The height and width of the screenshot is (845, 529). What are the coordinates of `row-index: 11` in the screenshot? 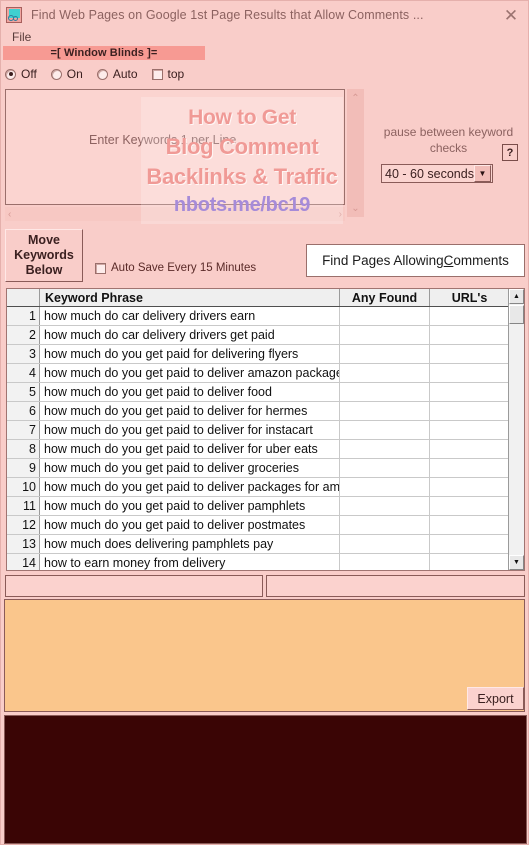 It's located at (23, 506).